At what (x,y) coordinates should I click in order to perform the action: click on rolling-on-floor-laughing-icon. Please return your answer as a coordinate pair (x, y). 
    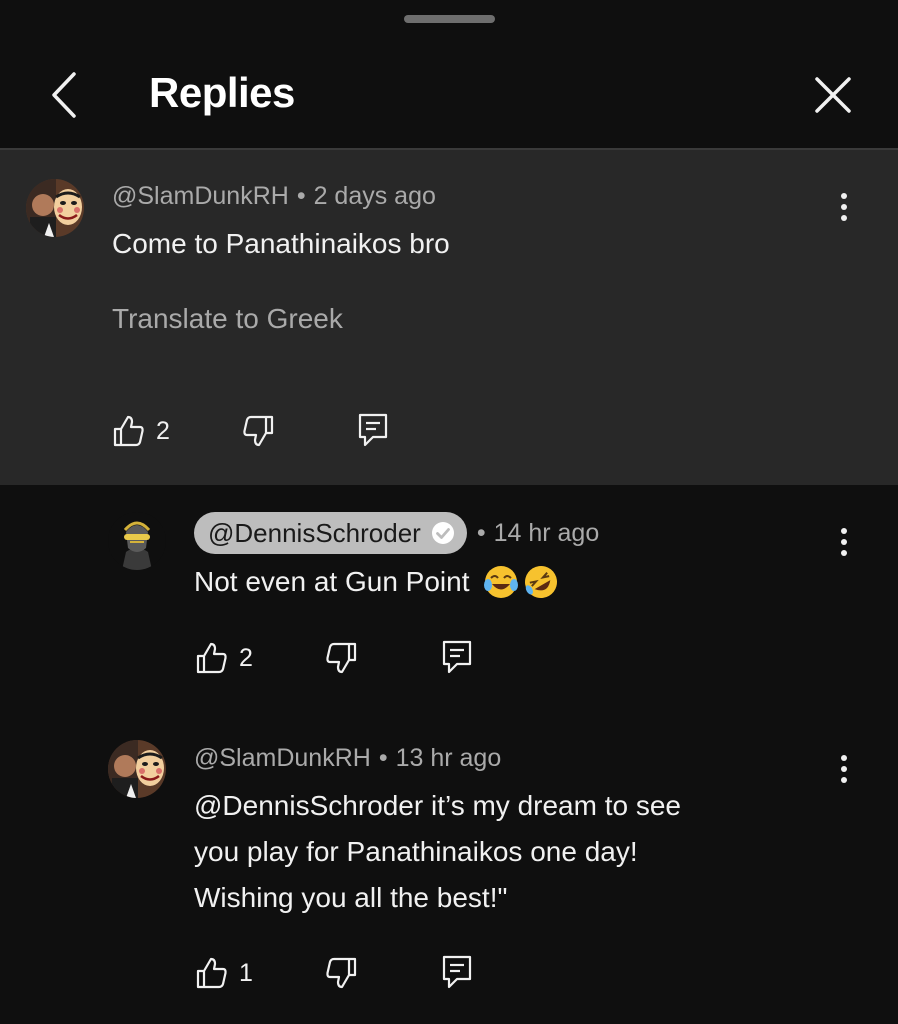
    Looking at the image, I should click on (540, 582).